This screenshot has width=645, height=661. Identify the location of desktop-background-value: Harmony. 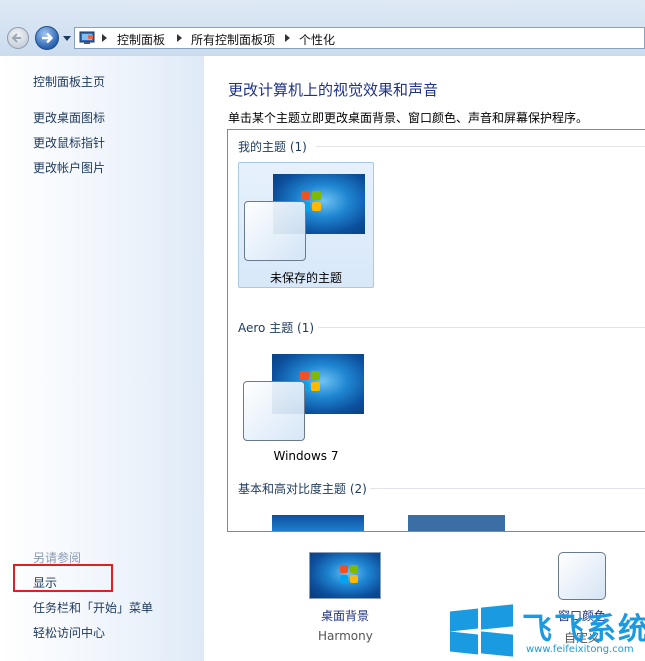
(345, 636).